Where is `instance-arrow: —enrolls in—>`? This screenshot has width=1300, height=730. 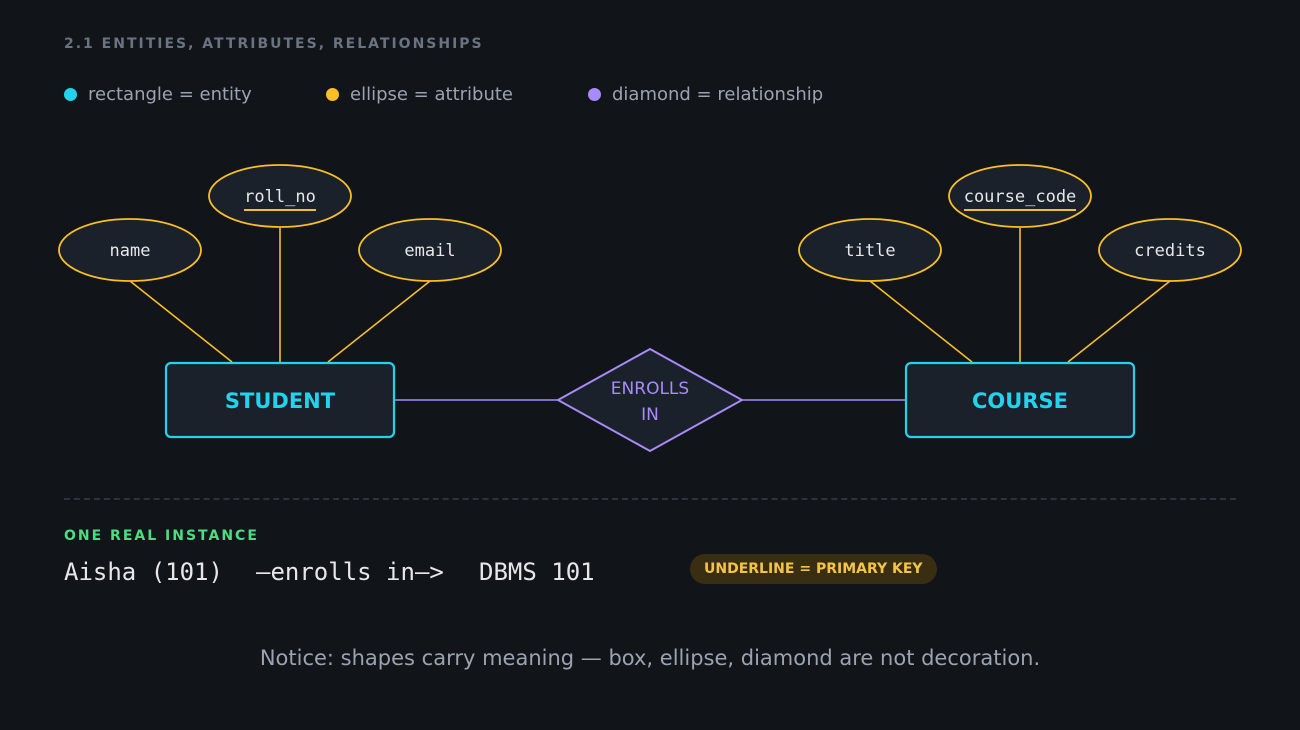 instance-arrow: —enrolls in—> is located at coordinates (350, 572).